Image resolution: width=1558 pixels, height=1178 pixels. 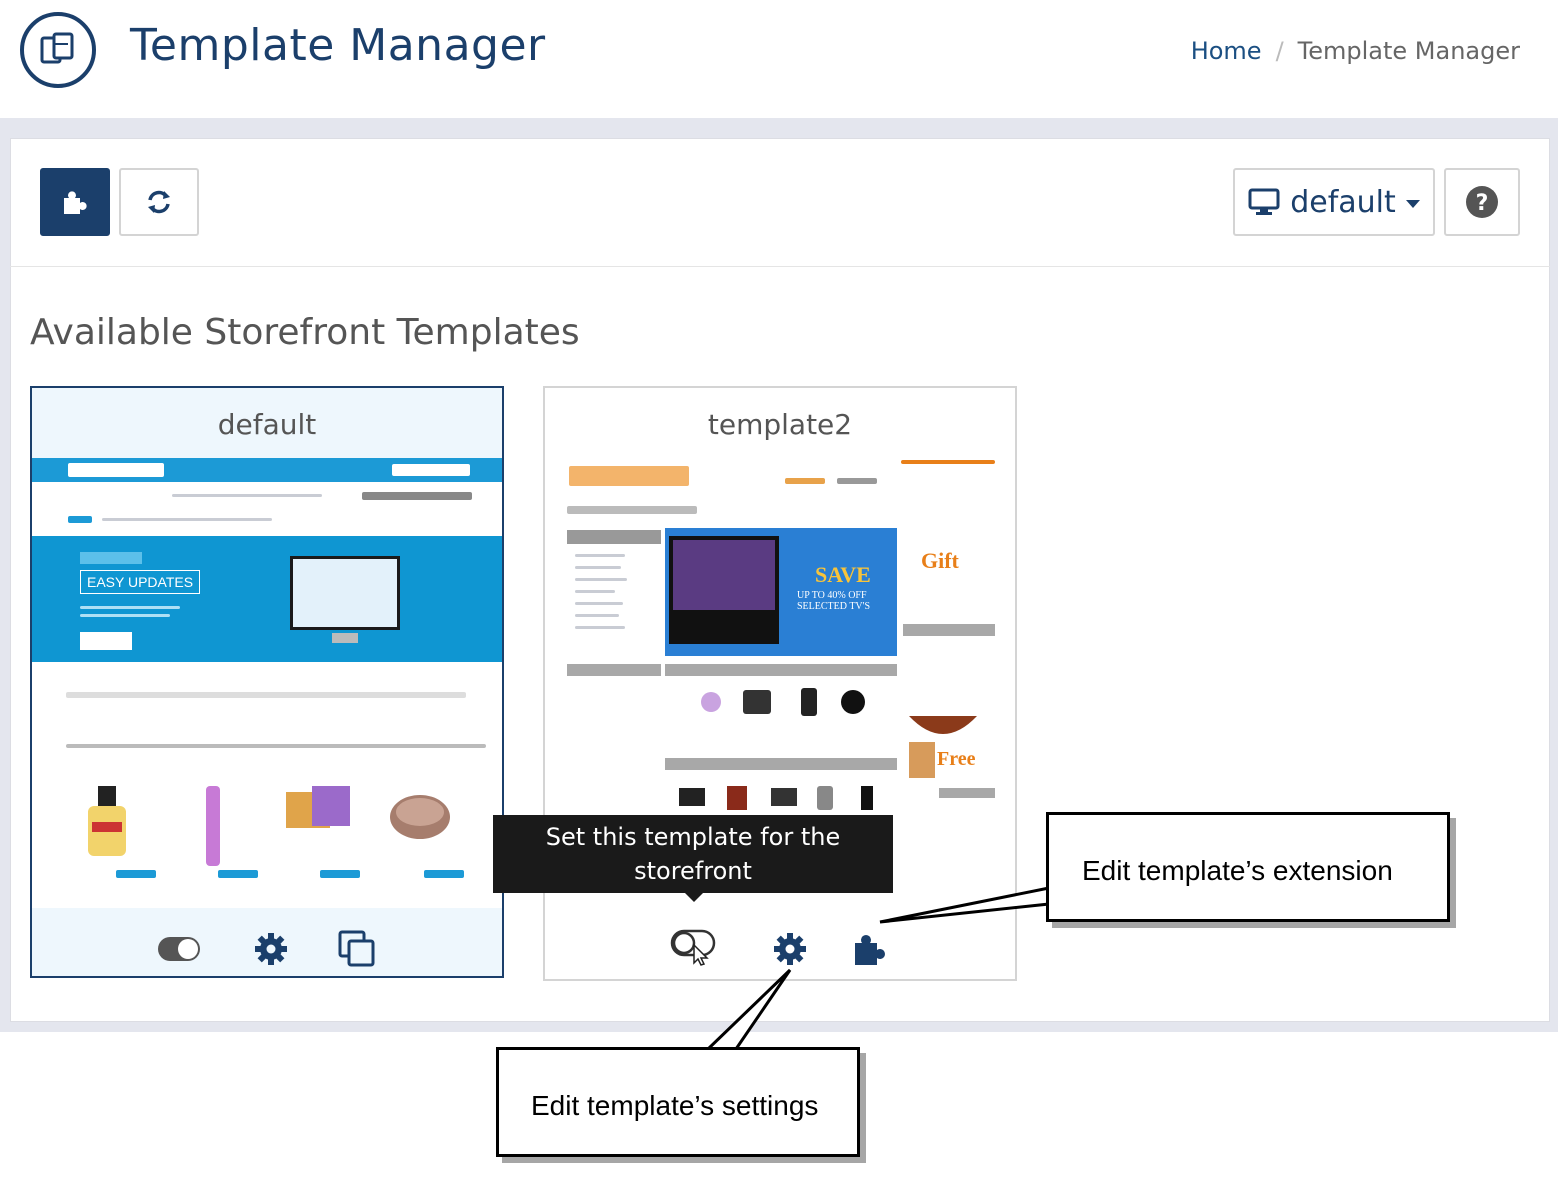 I want to click on help-button: ?, so click(x=1482, y=202).